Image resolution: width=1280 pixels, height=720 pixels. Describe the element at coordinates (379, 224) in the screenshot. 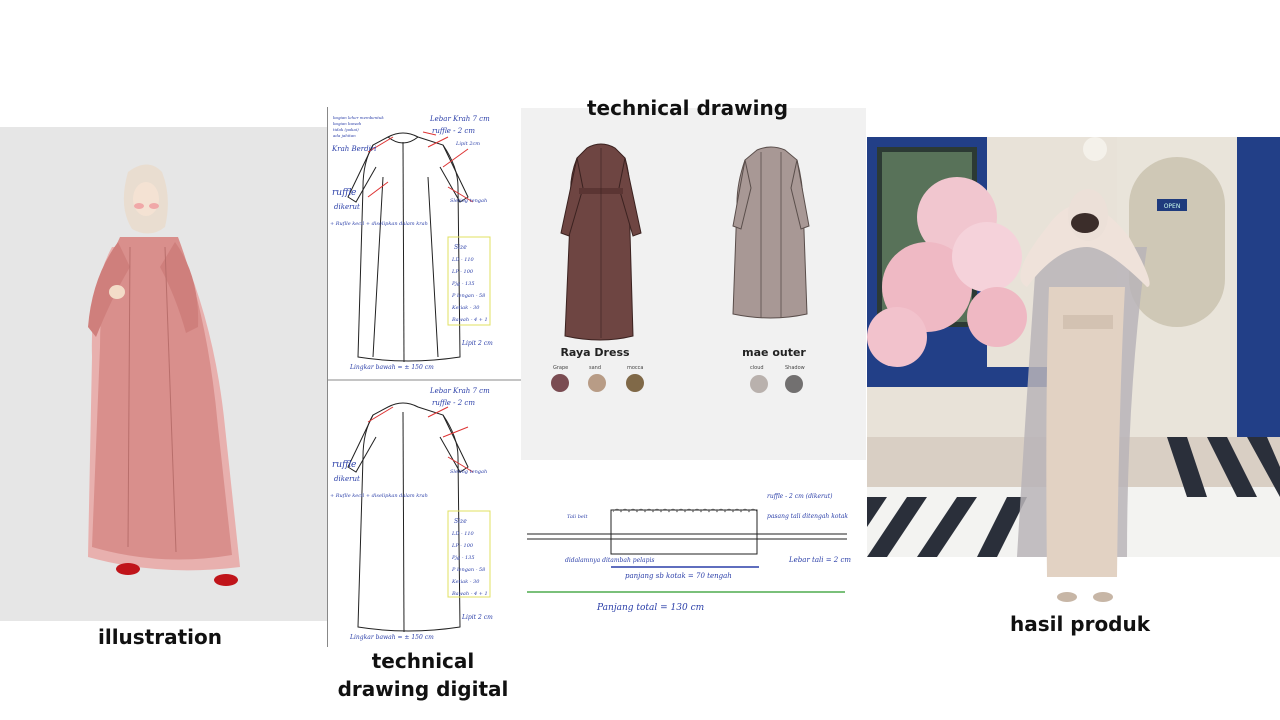

I see `note-diselipkan: + Ruflle kecil + diselipkan dalam krah` at that location.